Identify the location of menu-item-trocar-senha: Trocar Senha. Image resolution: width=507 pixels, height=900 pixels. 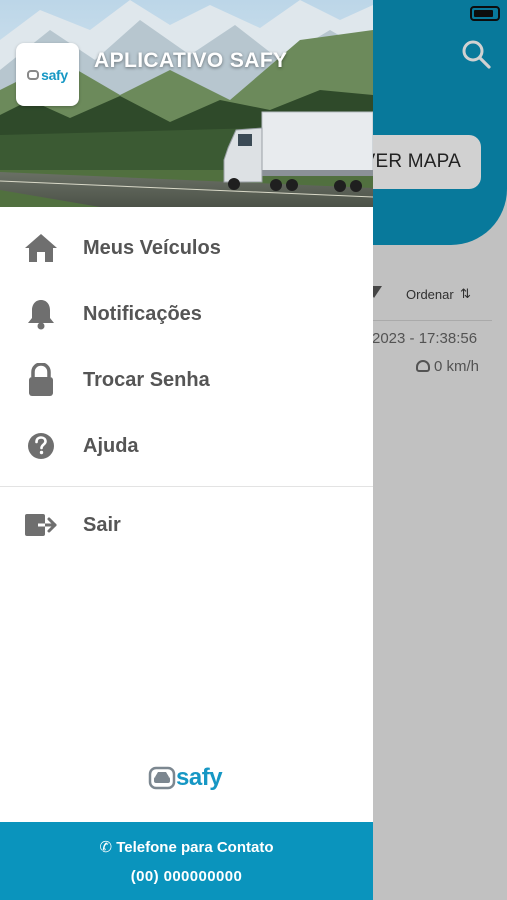
(186, 380).